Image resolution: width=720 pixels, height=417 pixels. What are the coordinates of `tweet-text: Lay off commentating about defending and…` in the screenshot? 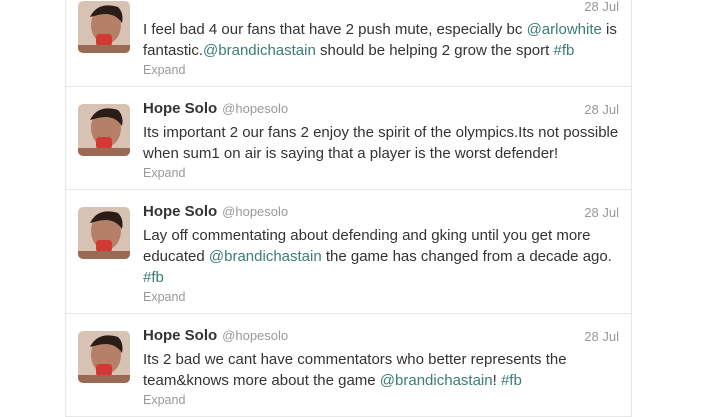 It's located at (382, 256).